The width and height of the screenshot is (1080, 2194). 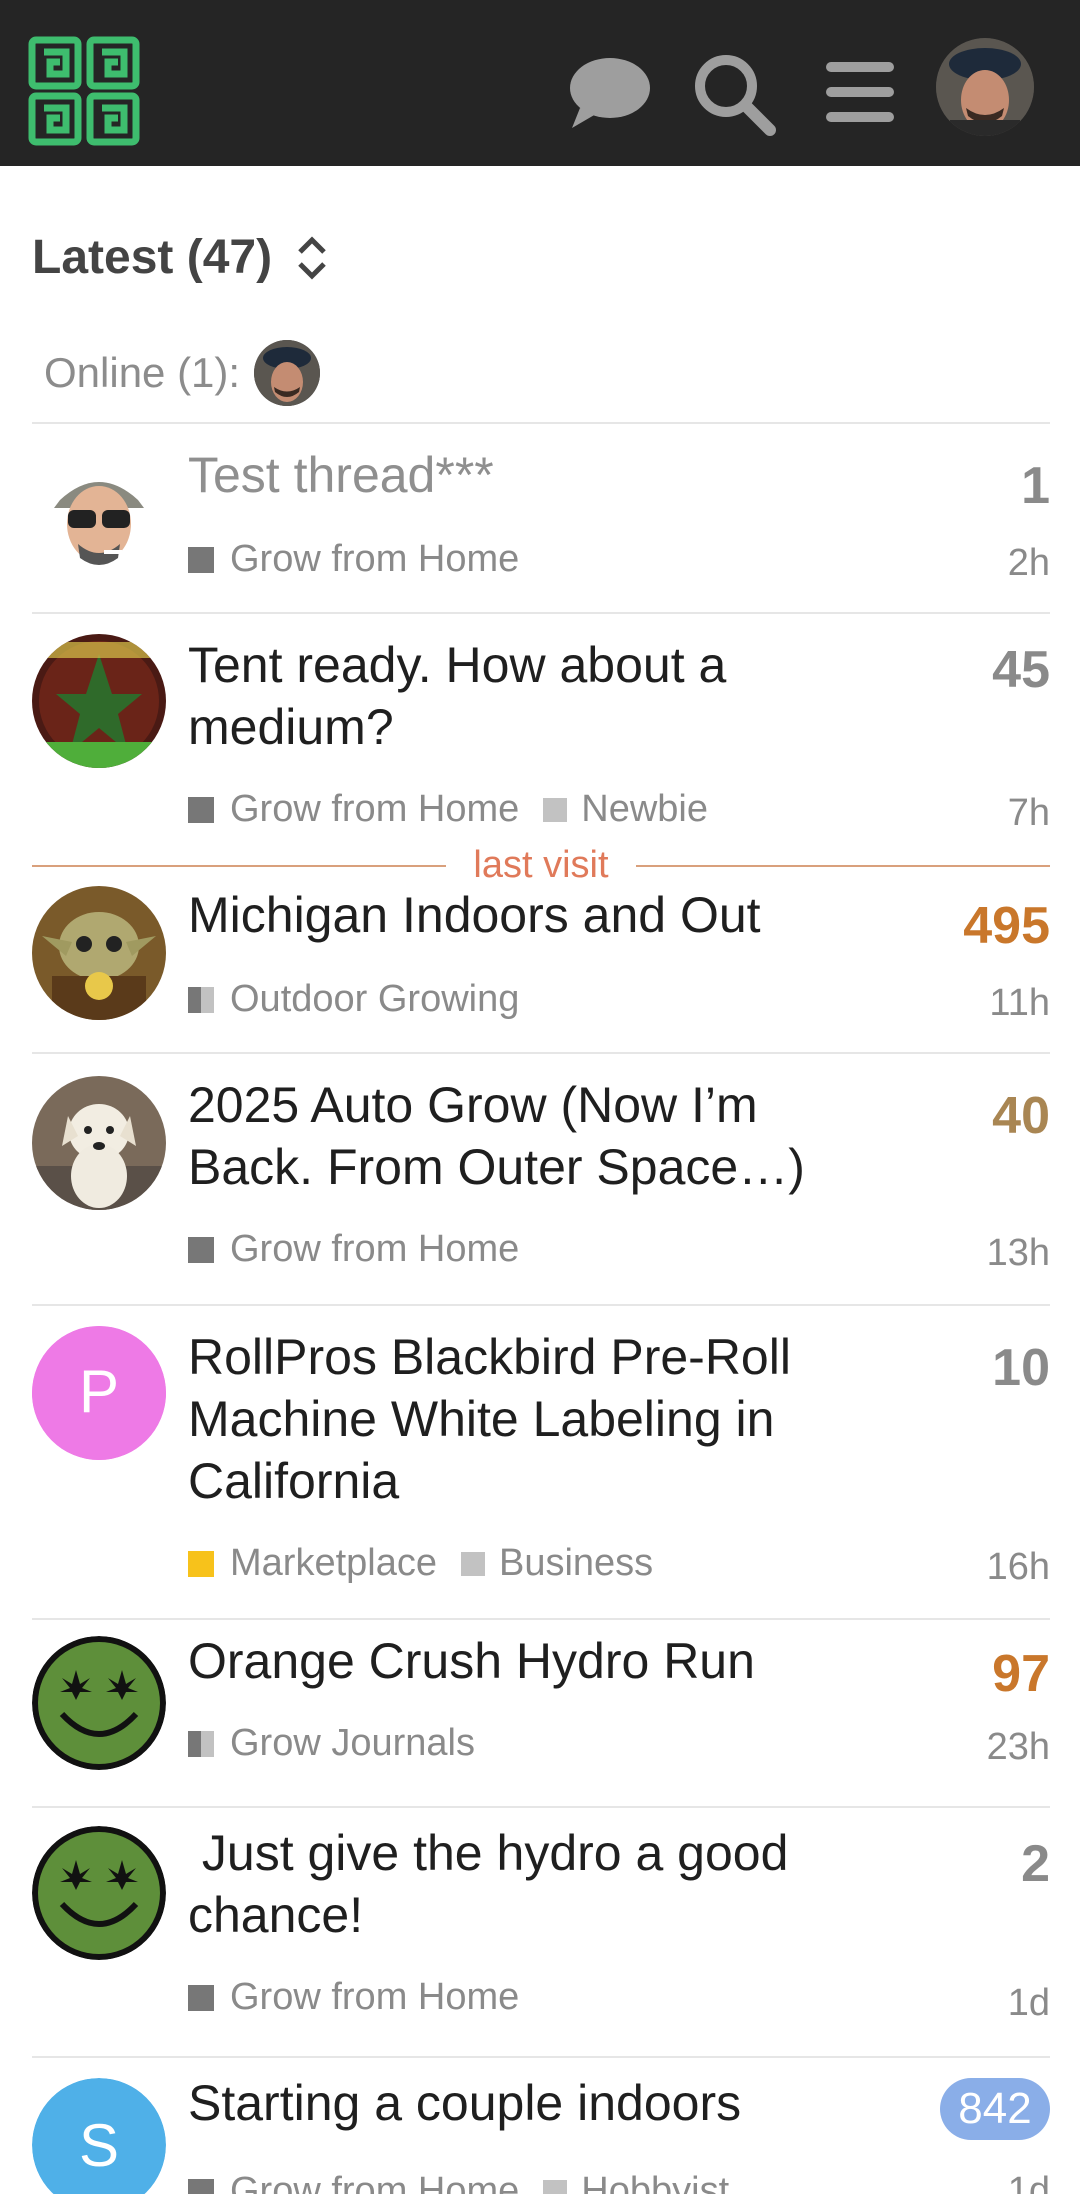 What do you see at coordinates (508, 2103) in the screenshot?
I see `topic-title: Starting a couple indoors` at bounding box center [508, 2103].